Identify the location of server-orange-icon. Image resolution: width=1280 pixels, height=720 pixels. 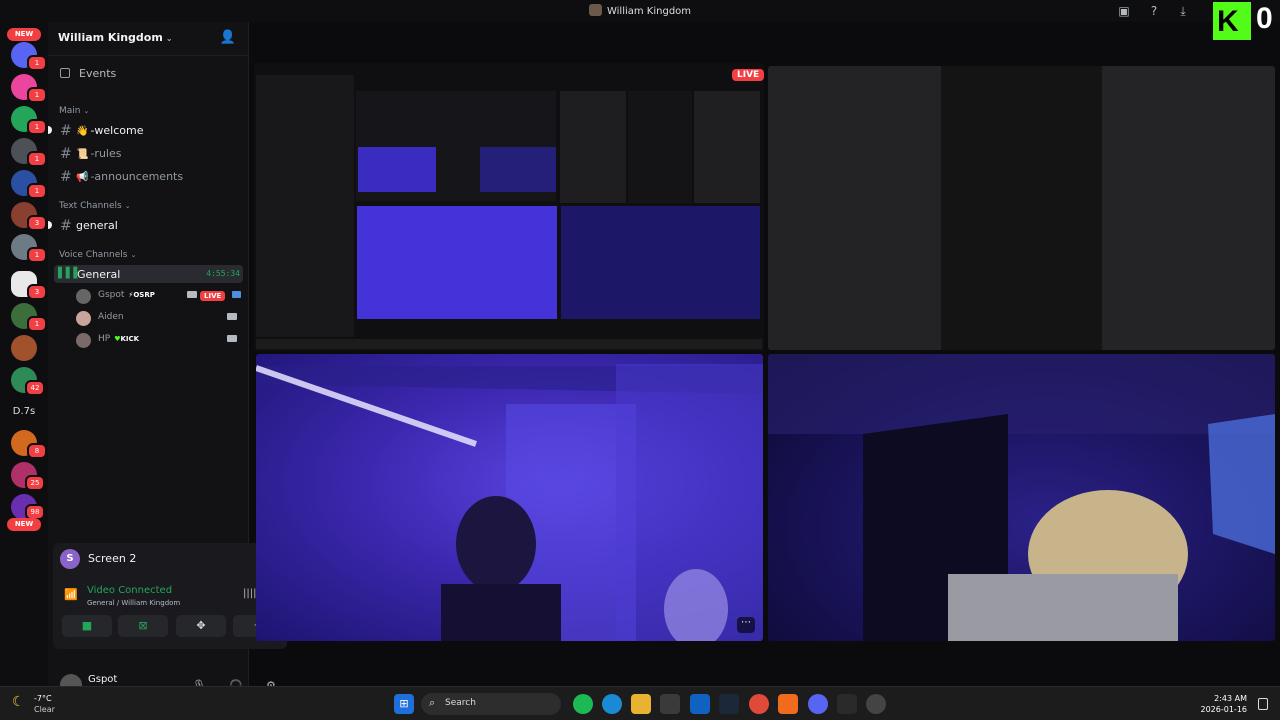
(24, 348).